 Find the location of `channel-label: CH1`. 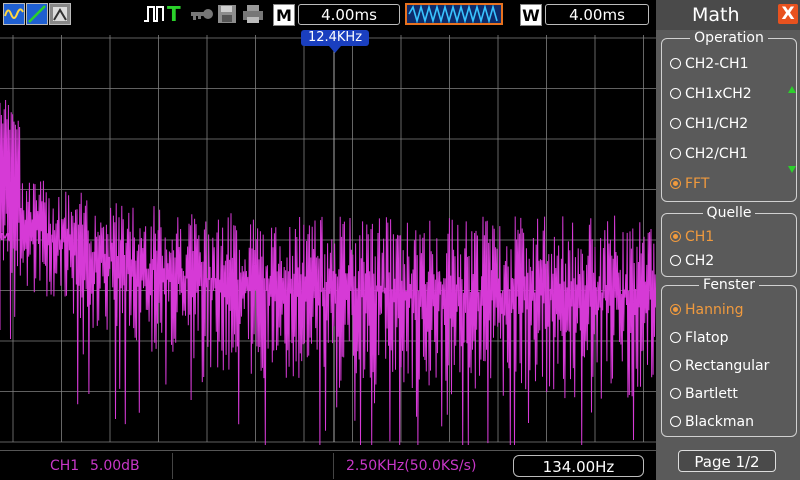

channel-label: CH1 is located at coordinates (65, 466).